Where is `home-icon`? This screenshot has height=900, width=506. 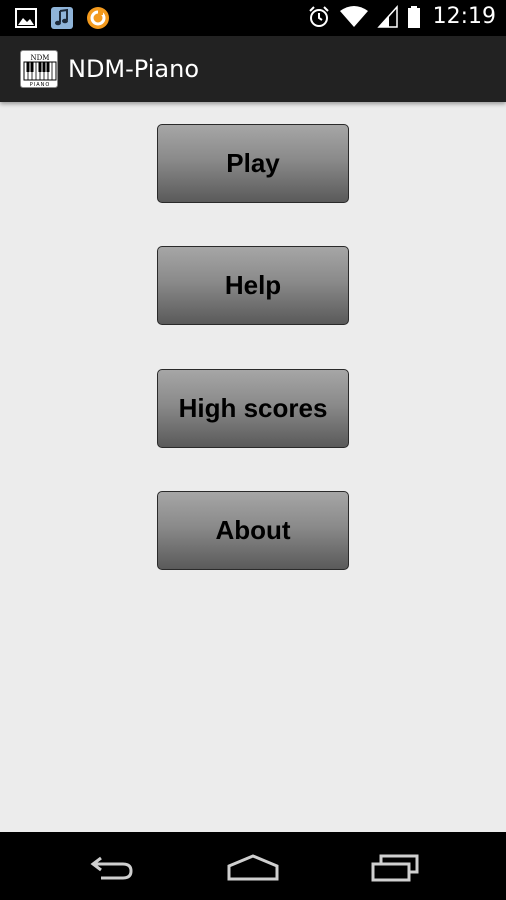 home-icon is located at coordinates (253, 867).